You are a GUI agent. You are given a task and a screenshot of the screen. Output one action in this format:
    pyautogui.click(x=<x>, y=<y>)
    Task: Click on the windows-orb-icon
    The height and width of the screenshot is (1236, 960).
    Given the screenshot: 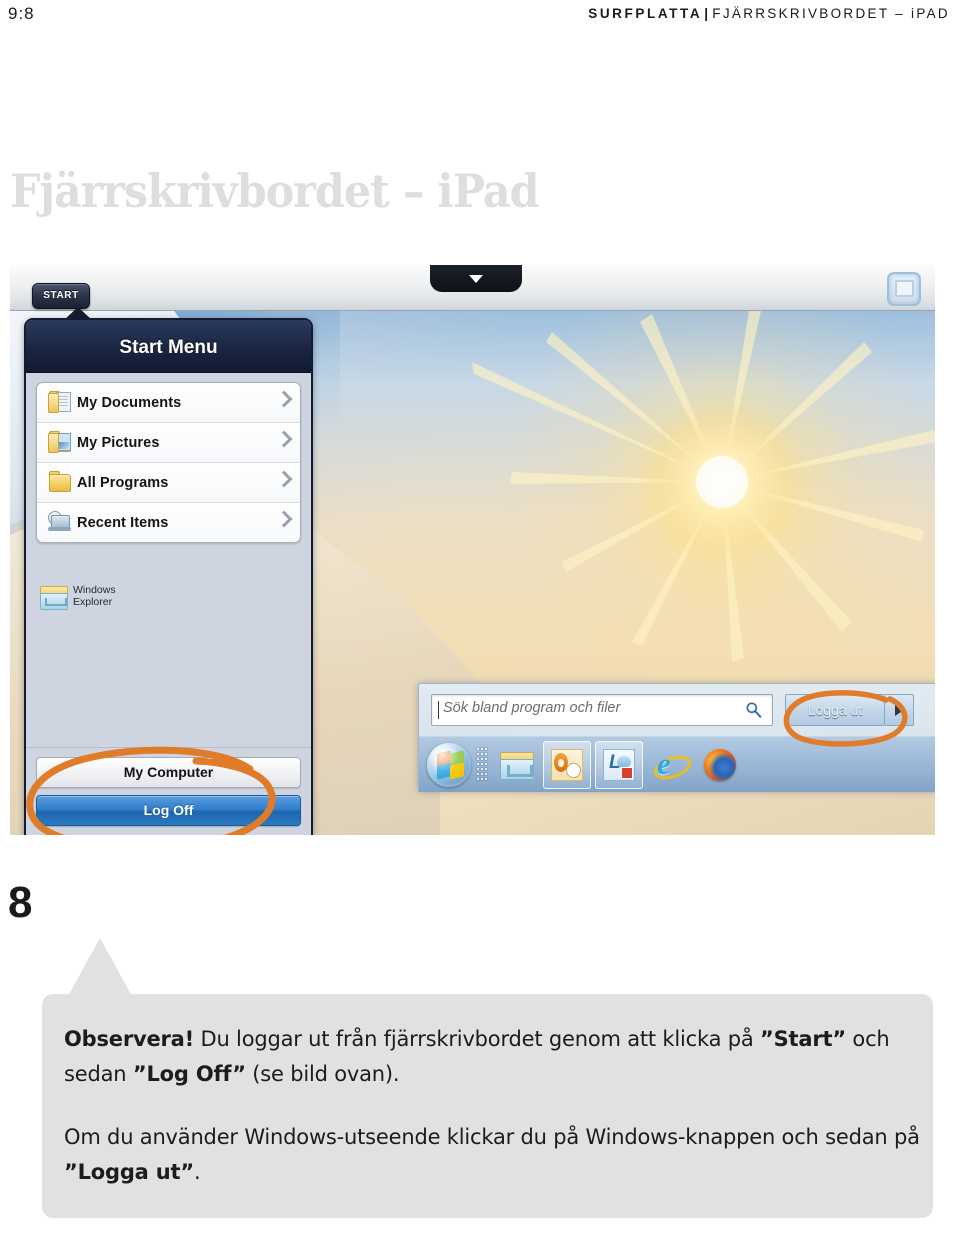 What is the action you would take?
    pyautogui.click(x=449, y=765)
    